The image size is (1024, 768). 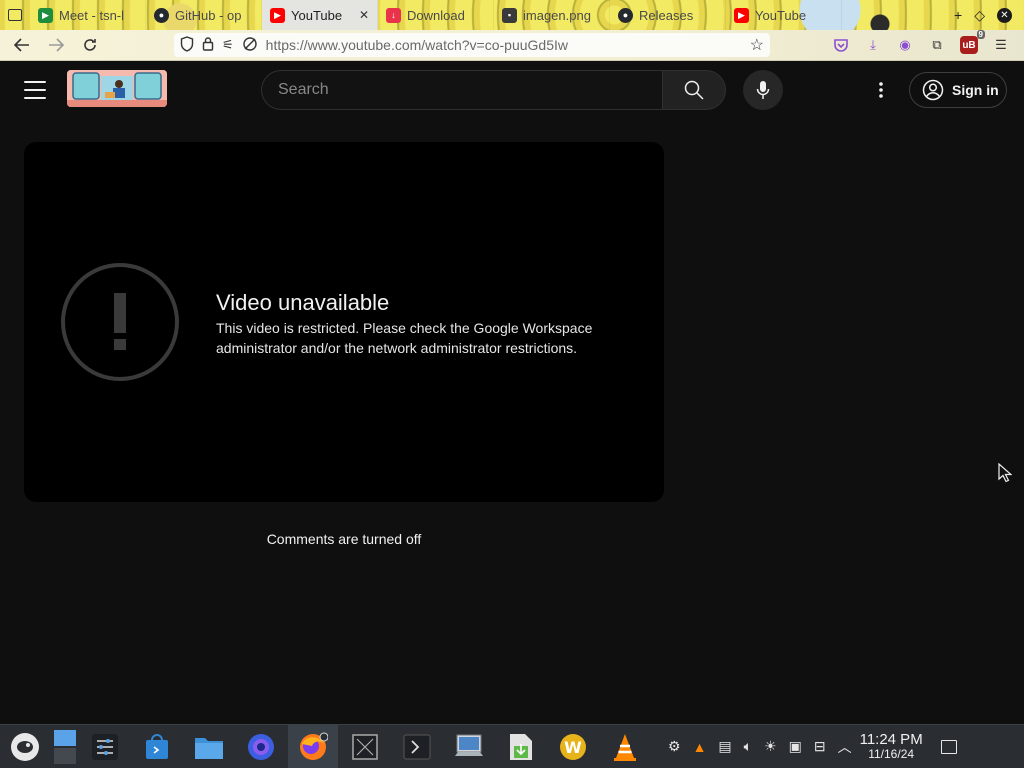 What do you see at coordinates (303, 302) in the screenshot?
I see `error-title: Video unavailable` at bounding box center [303, 302].